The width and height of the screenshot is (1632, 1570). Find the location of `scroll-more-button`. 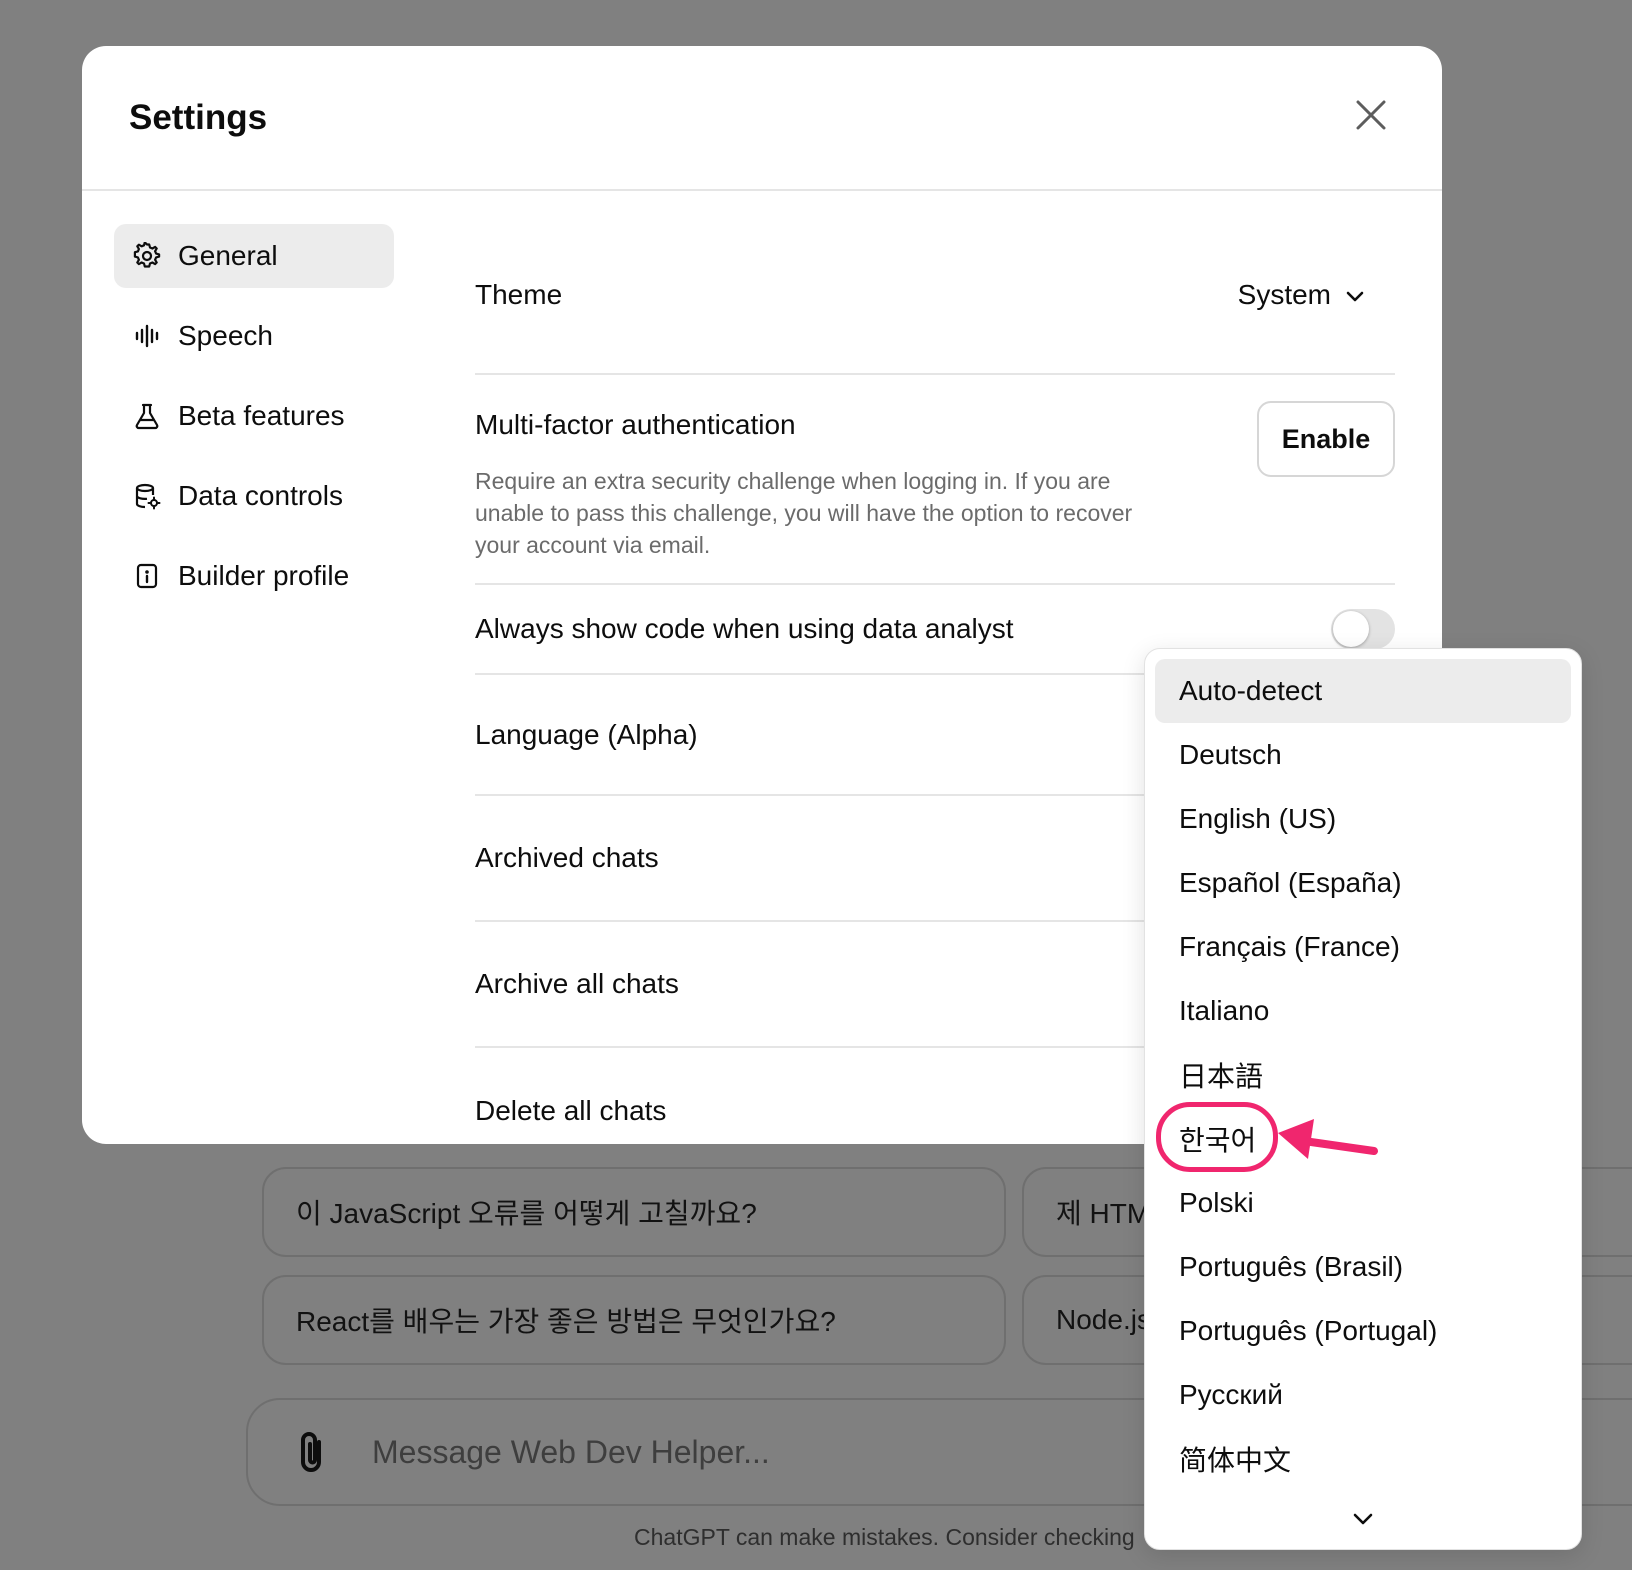

scroll-more-button is located at coordinates (1363, 1521).